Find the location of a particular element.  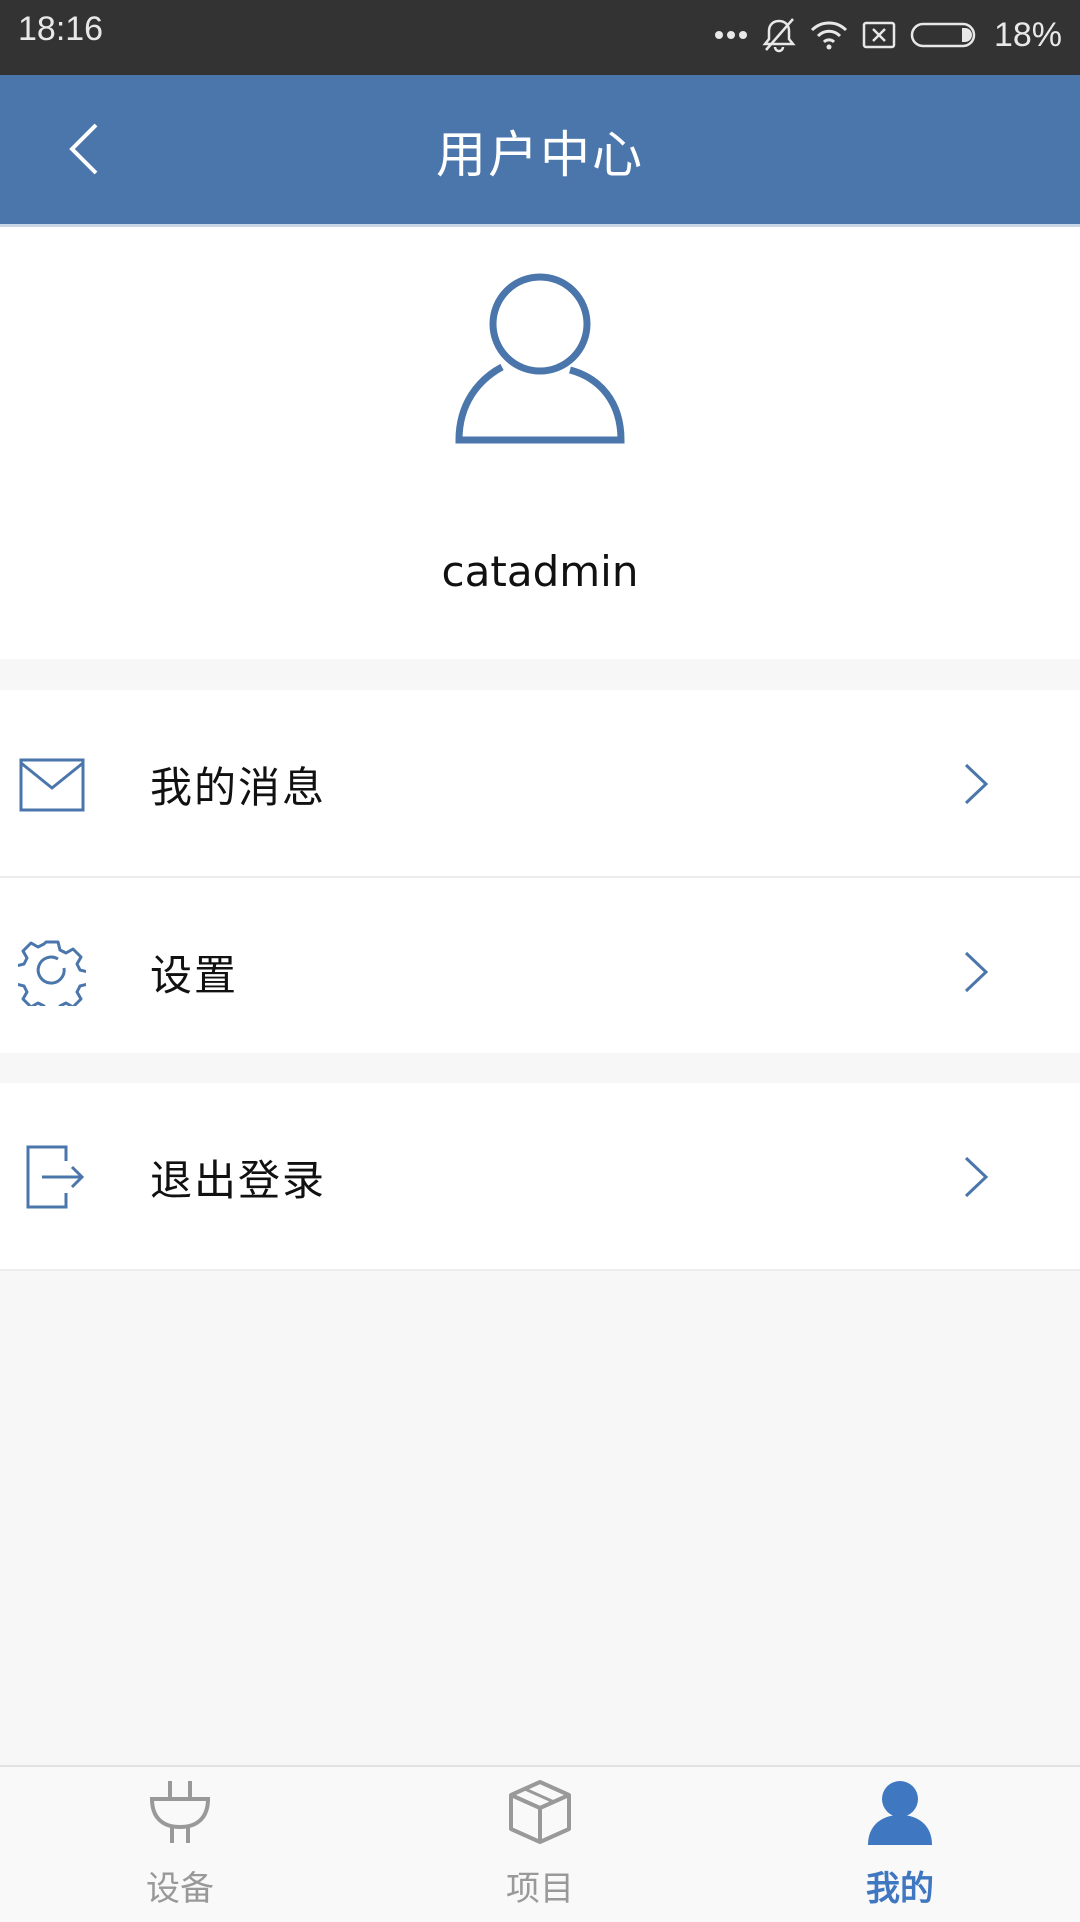

page-title: 用户中心 is located at coordinates (540, 155).